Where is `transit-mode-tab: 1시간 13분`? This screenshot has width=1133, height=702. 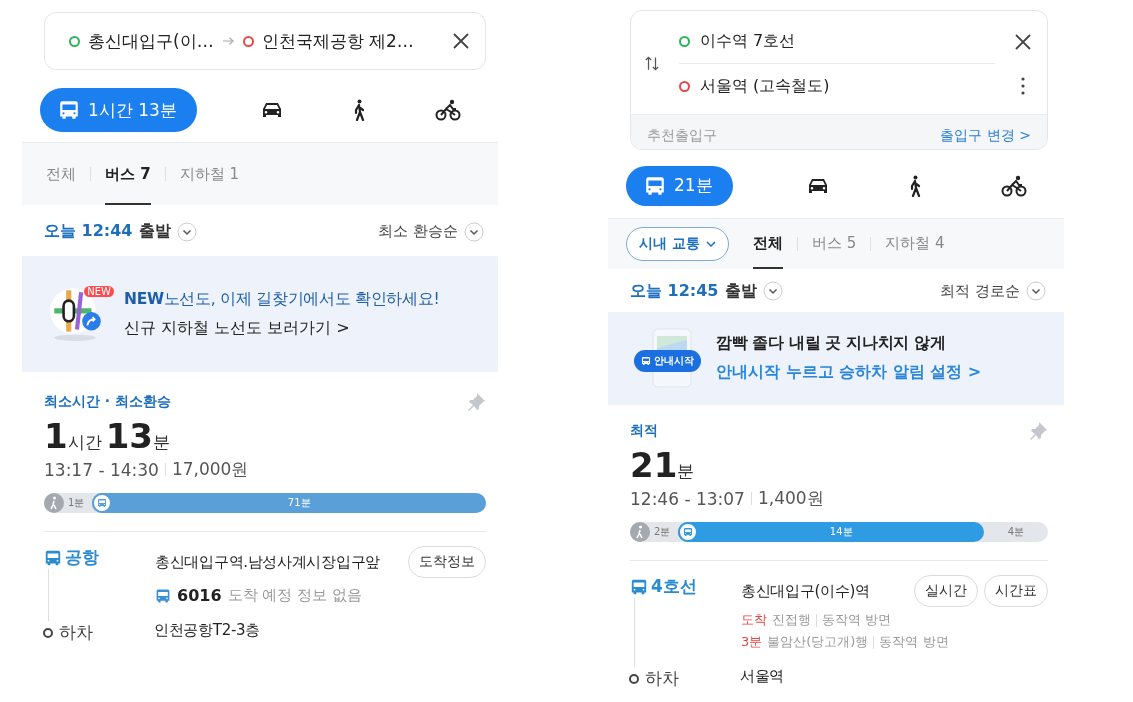 transit-mode-tab: 1시간 13분 is located at coordinates (118, 110).